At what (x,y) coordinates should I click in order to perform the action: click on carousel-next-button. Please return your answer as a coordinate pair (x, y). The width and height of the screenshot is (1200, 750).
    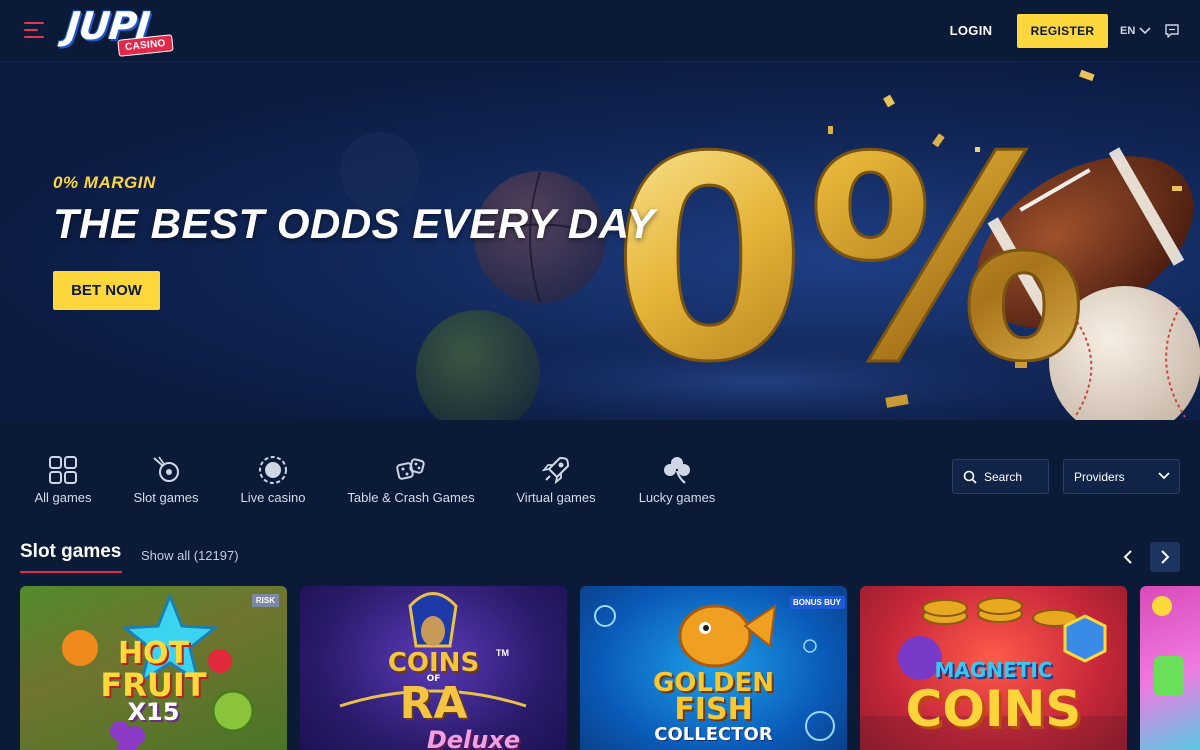
    Looking at the image, I should click on (1165, 557).